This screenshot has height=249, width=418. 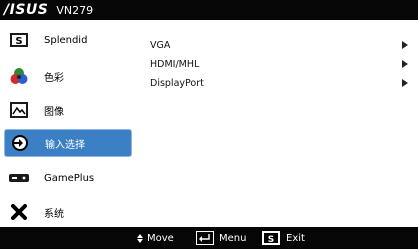 I want to click on option-vga: VGA, so click(x=280, y=45).